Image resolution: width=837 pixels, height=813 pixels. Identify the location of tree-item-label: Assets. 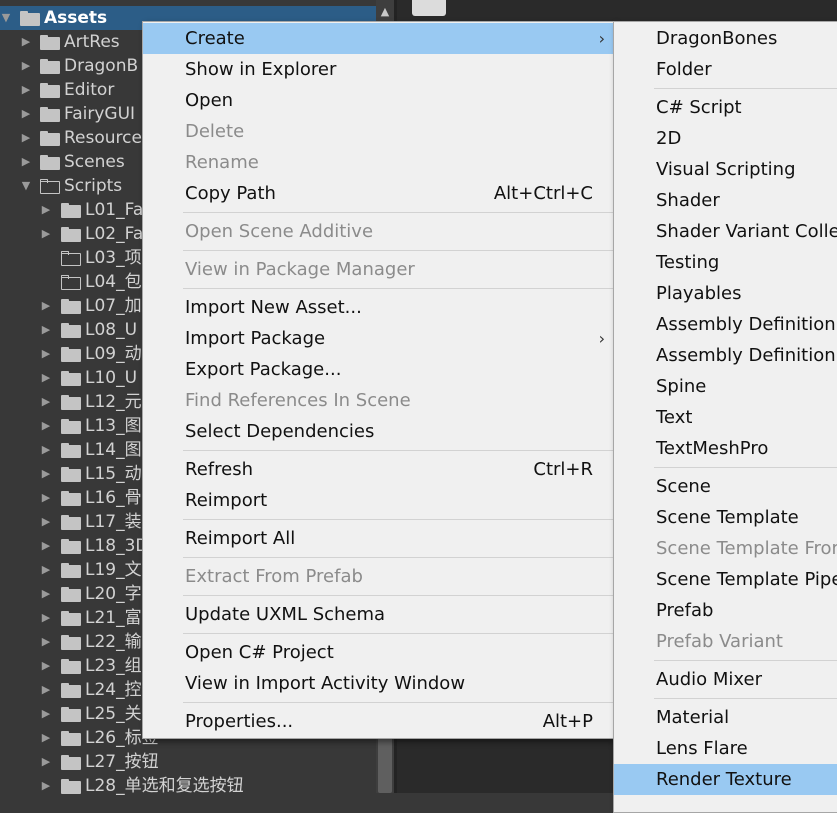
(76, 18).